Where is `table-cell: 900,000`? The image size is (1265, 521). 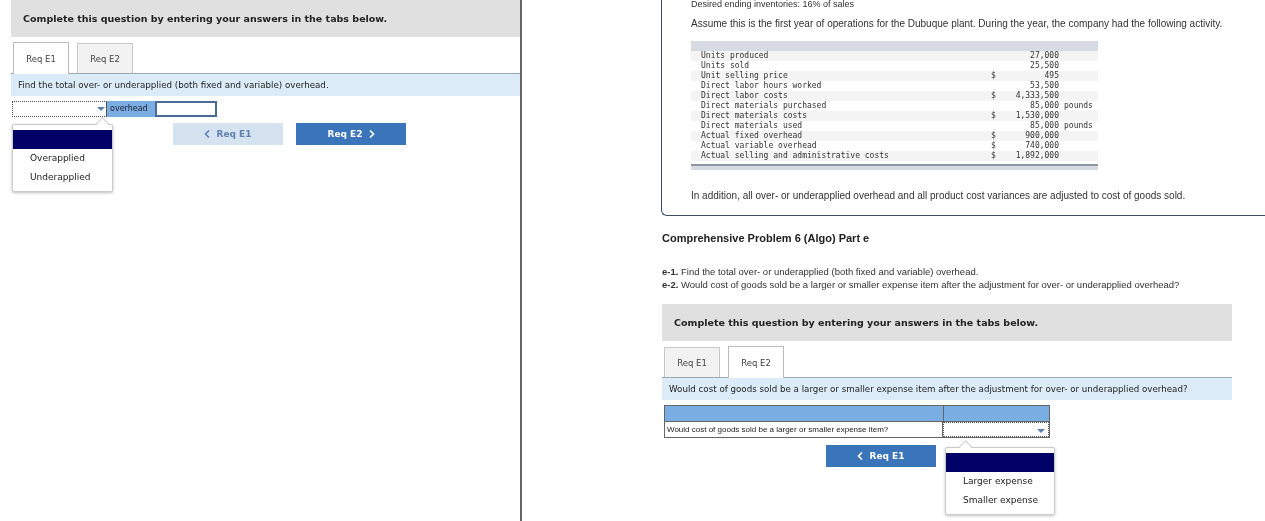
table-cell: 900,000 is located at coordinates (1031, 136).